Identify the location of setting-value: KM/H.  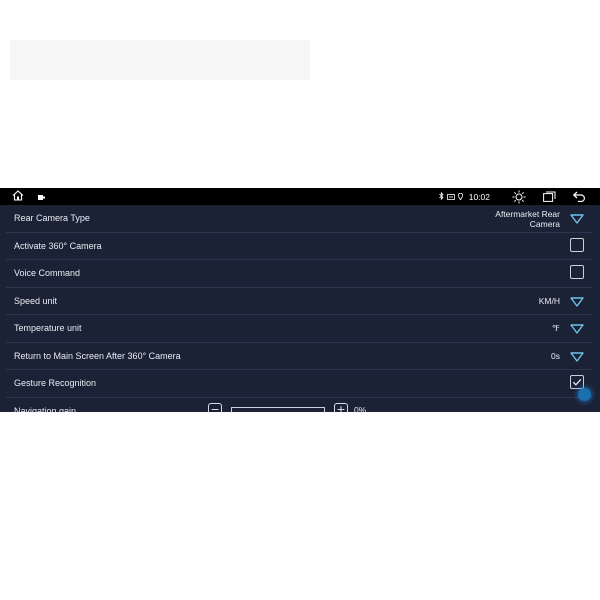
(549, 300).